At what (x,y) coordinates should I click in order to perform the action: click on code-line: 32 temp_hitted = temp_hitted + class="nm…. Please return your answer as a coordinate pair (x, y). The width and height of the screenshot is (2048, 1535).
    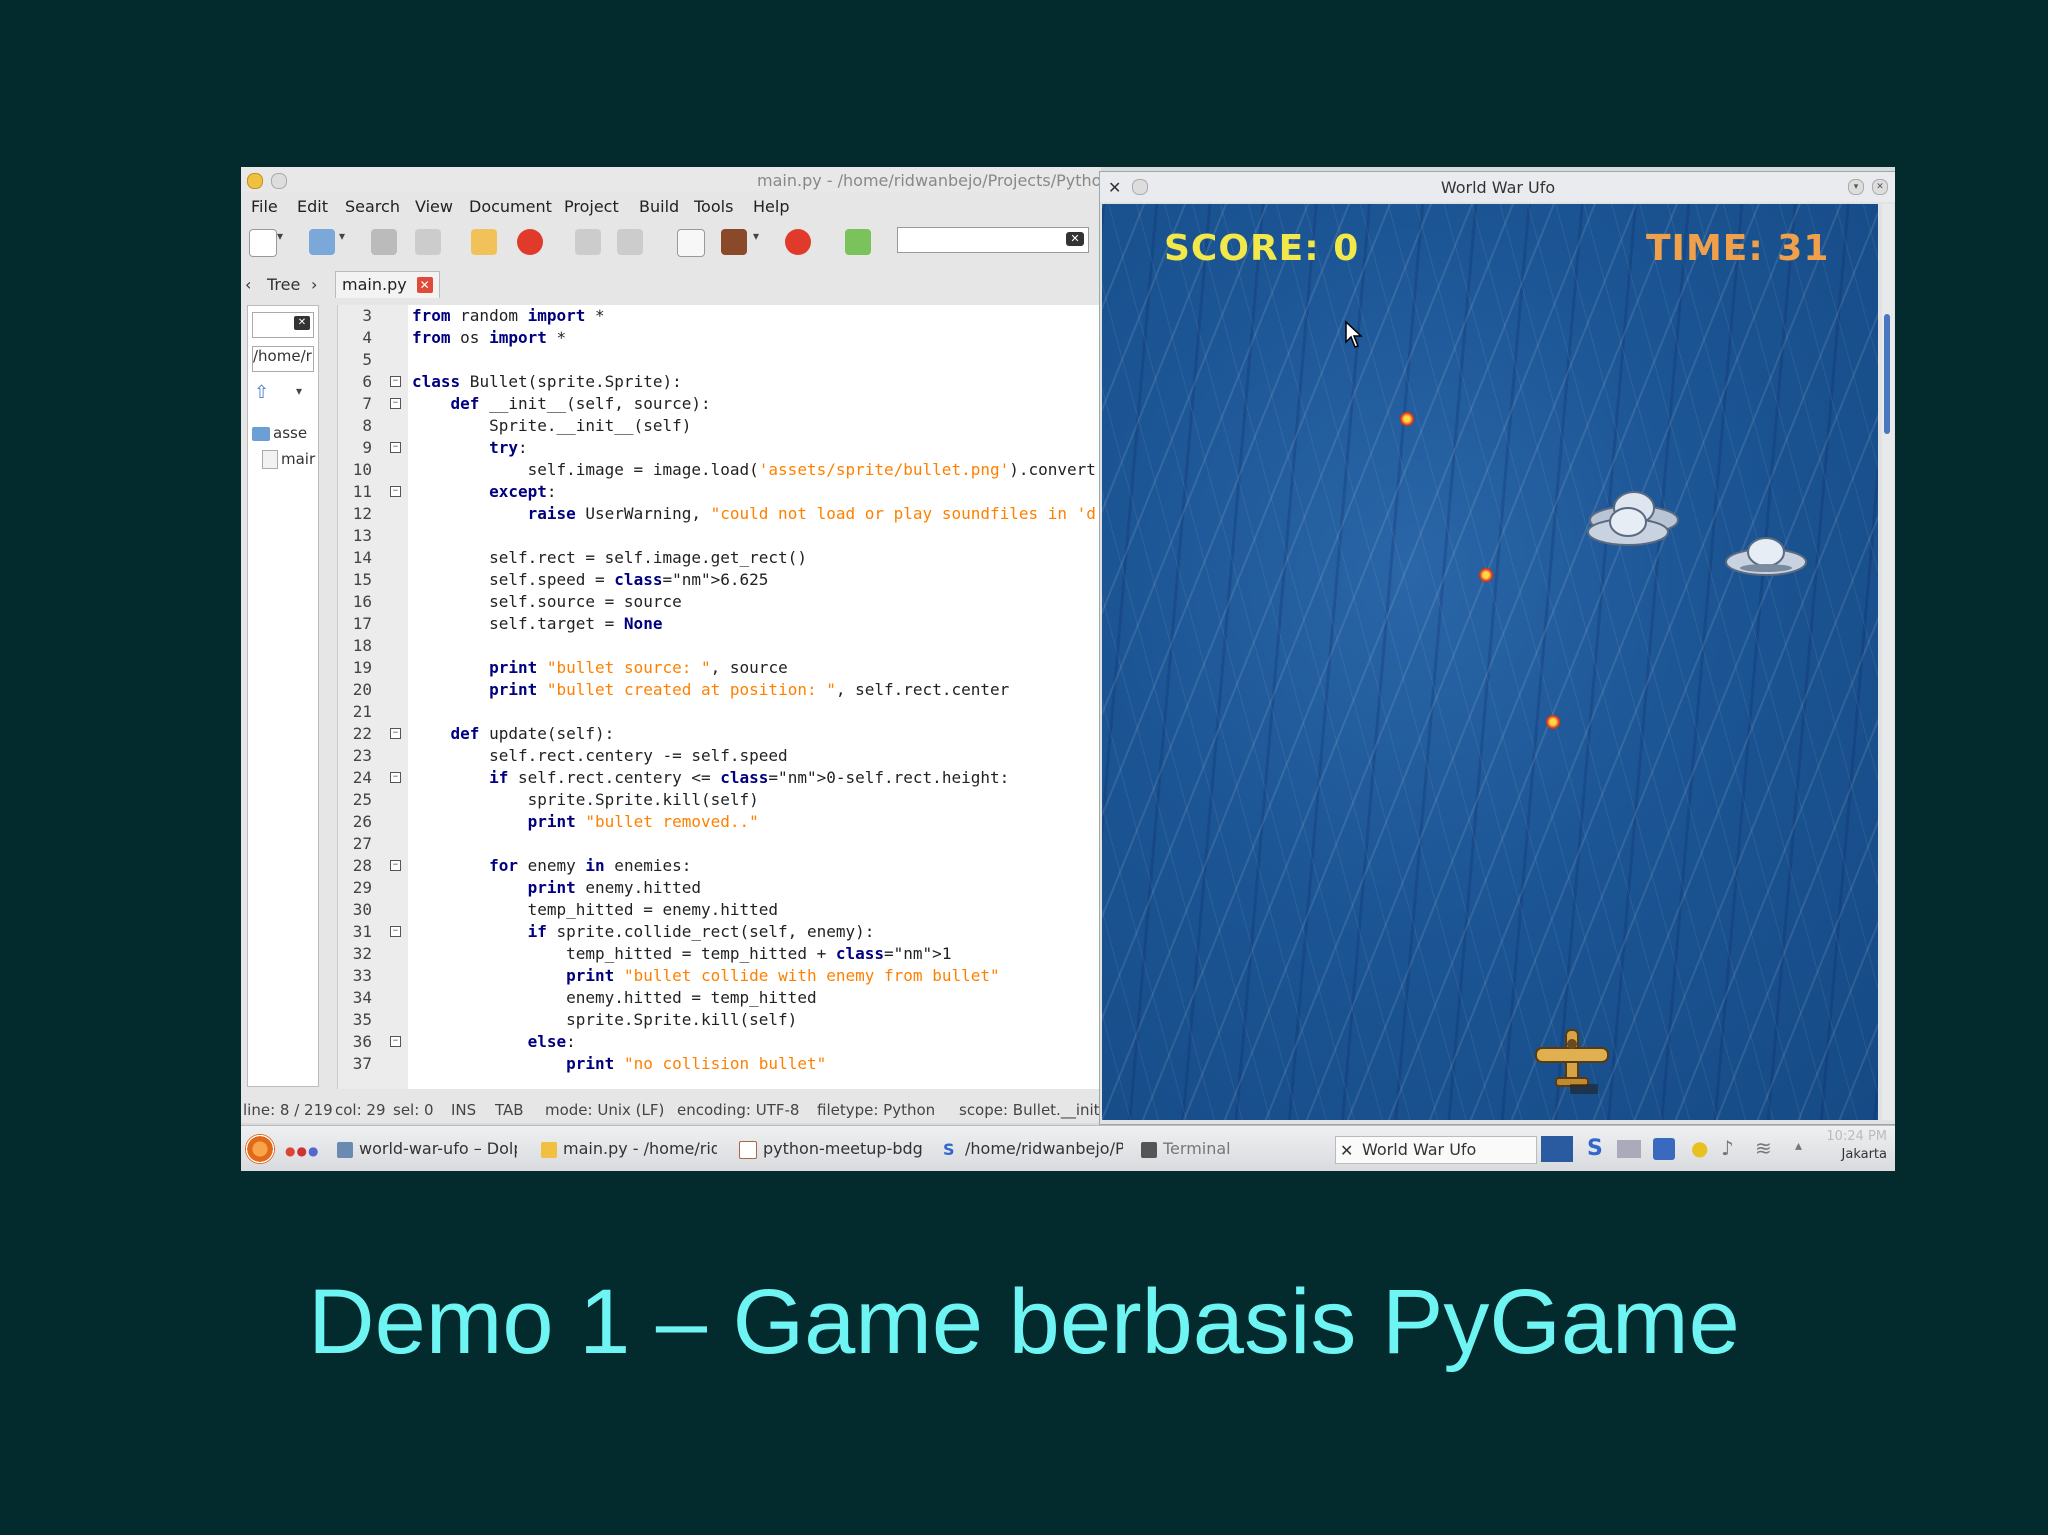
    Looking at the image, I should click on (720, 954).